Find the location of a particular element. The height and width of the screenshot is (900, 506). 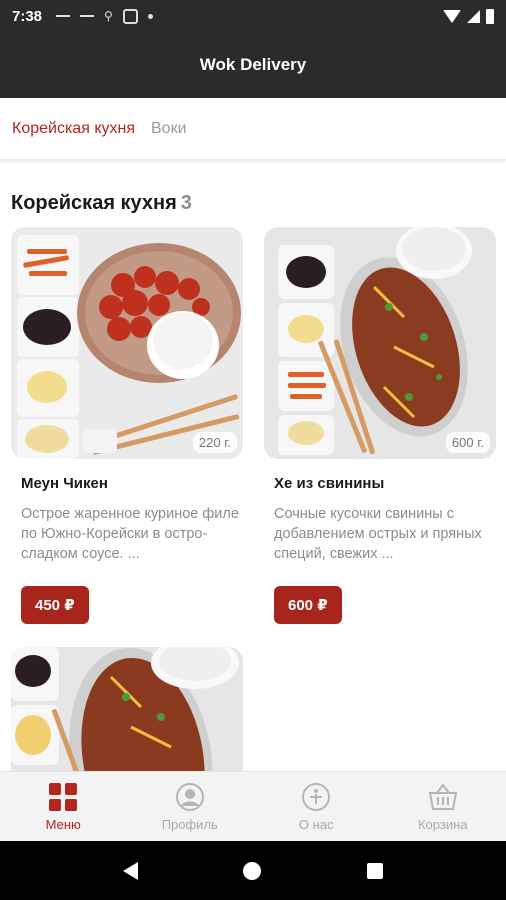

signal-icon is located at coordinates (473, 16).